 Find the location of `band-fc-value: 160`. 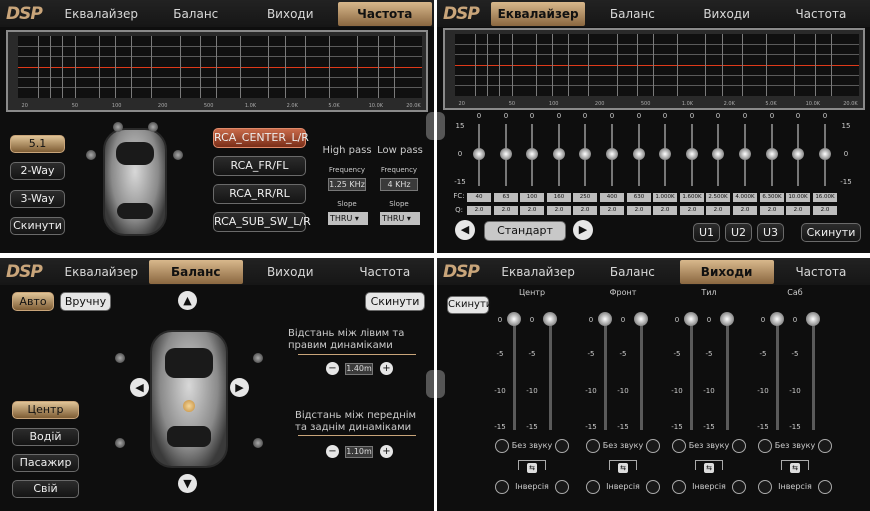

band-fc-value: 160 is located at coordinates (559, 197).